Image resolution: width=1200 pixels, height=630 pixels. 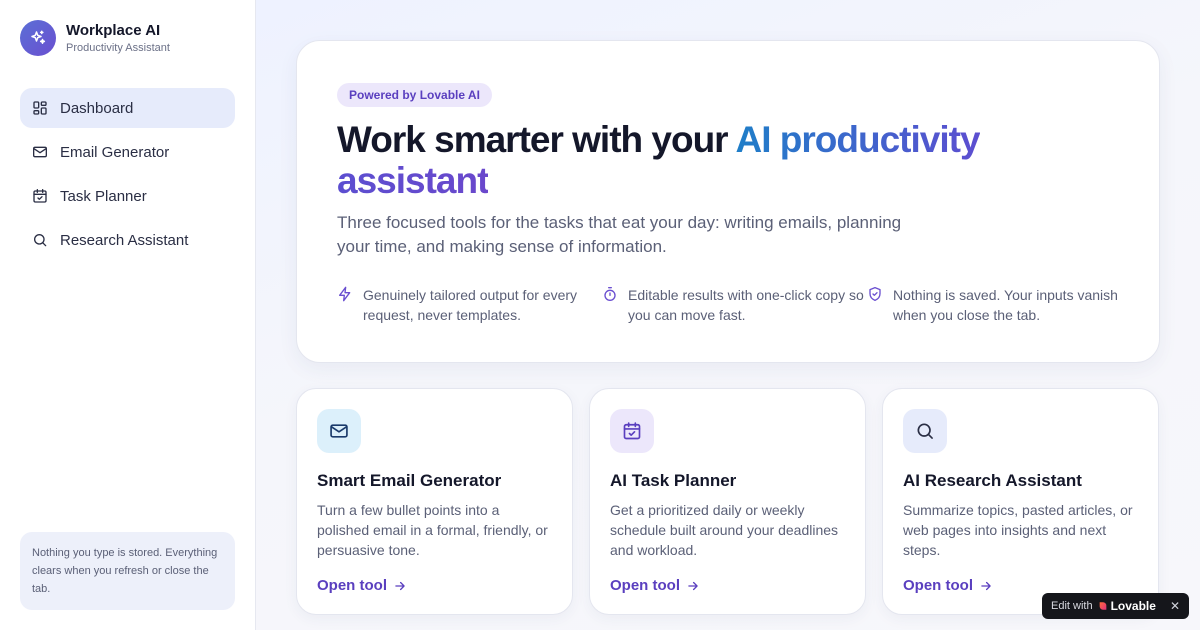 What do you see at coordinates (103, 196) in the screenshot?
I see `sidebar-item-label: Task Planner` at bounding box center [103, 196].